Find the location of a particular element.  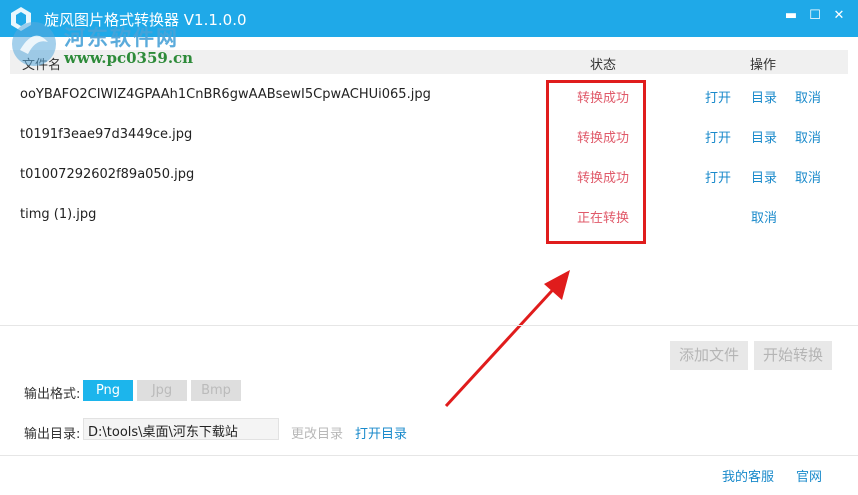

column-header-status: 状态 is located at coordinates (603, 65).